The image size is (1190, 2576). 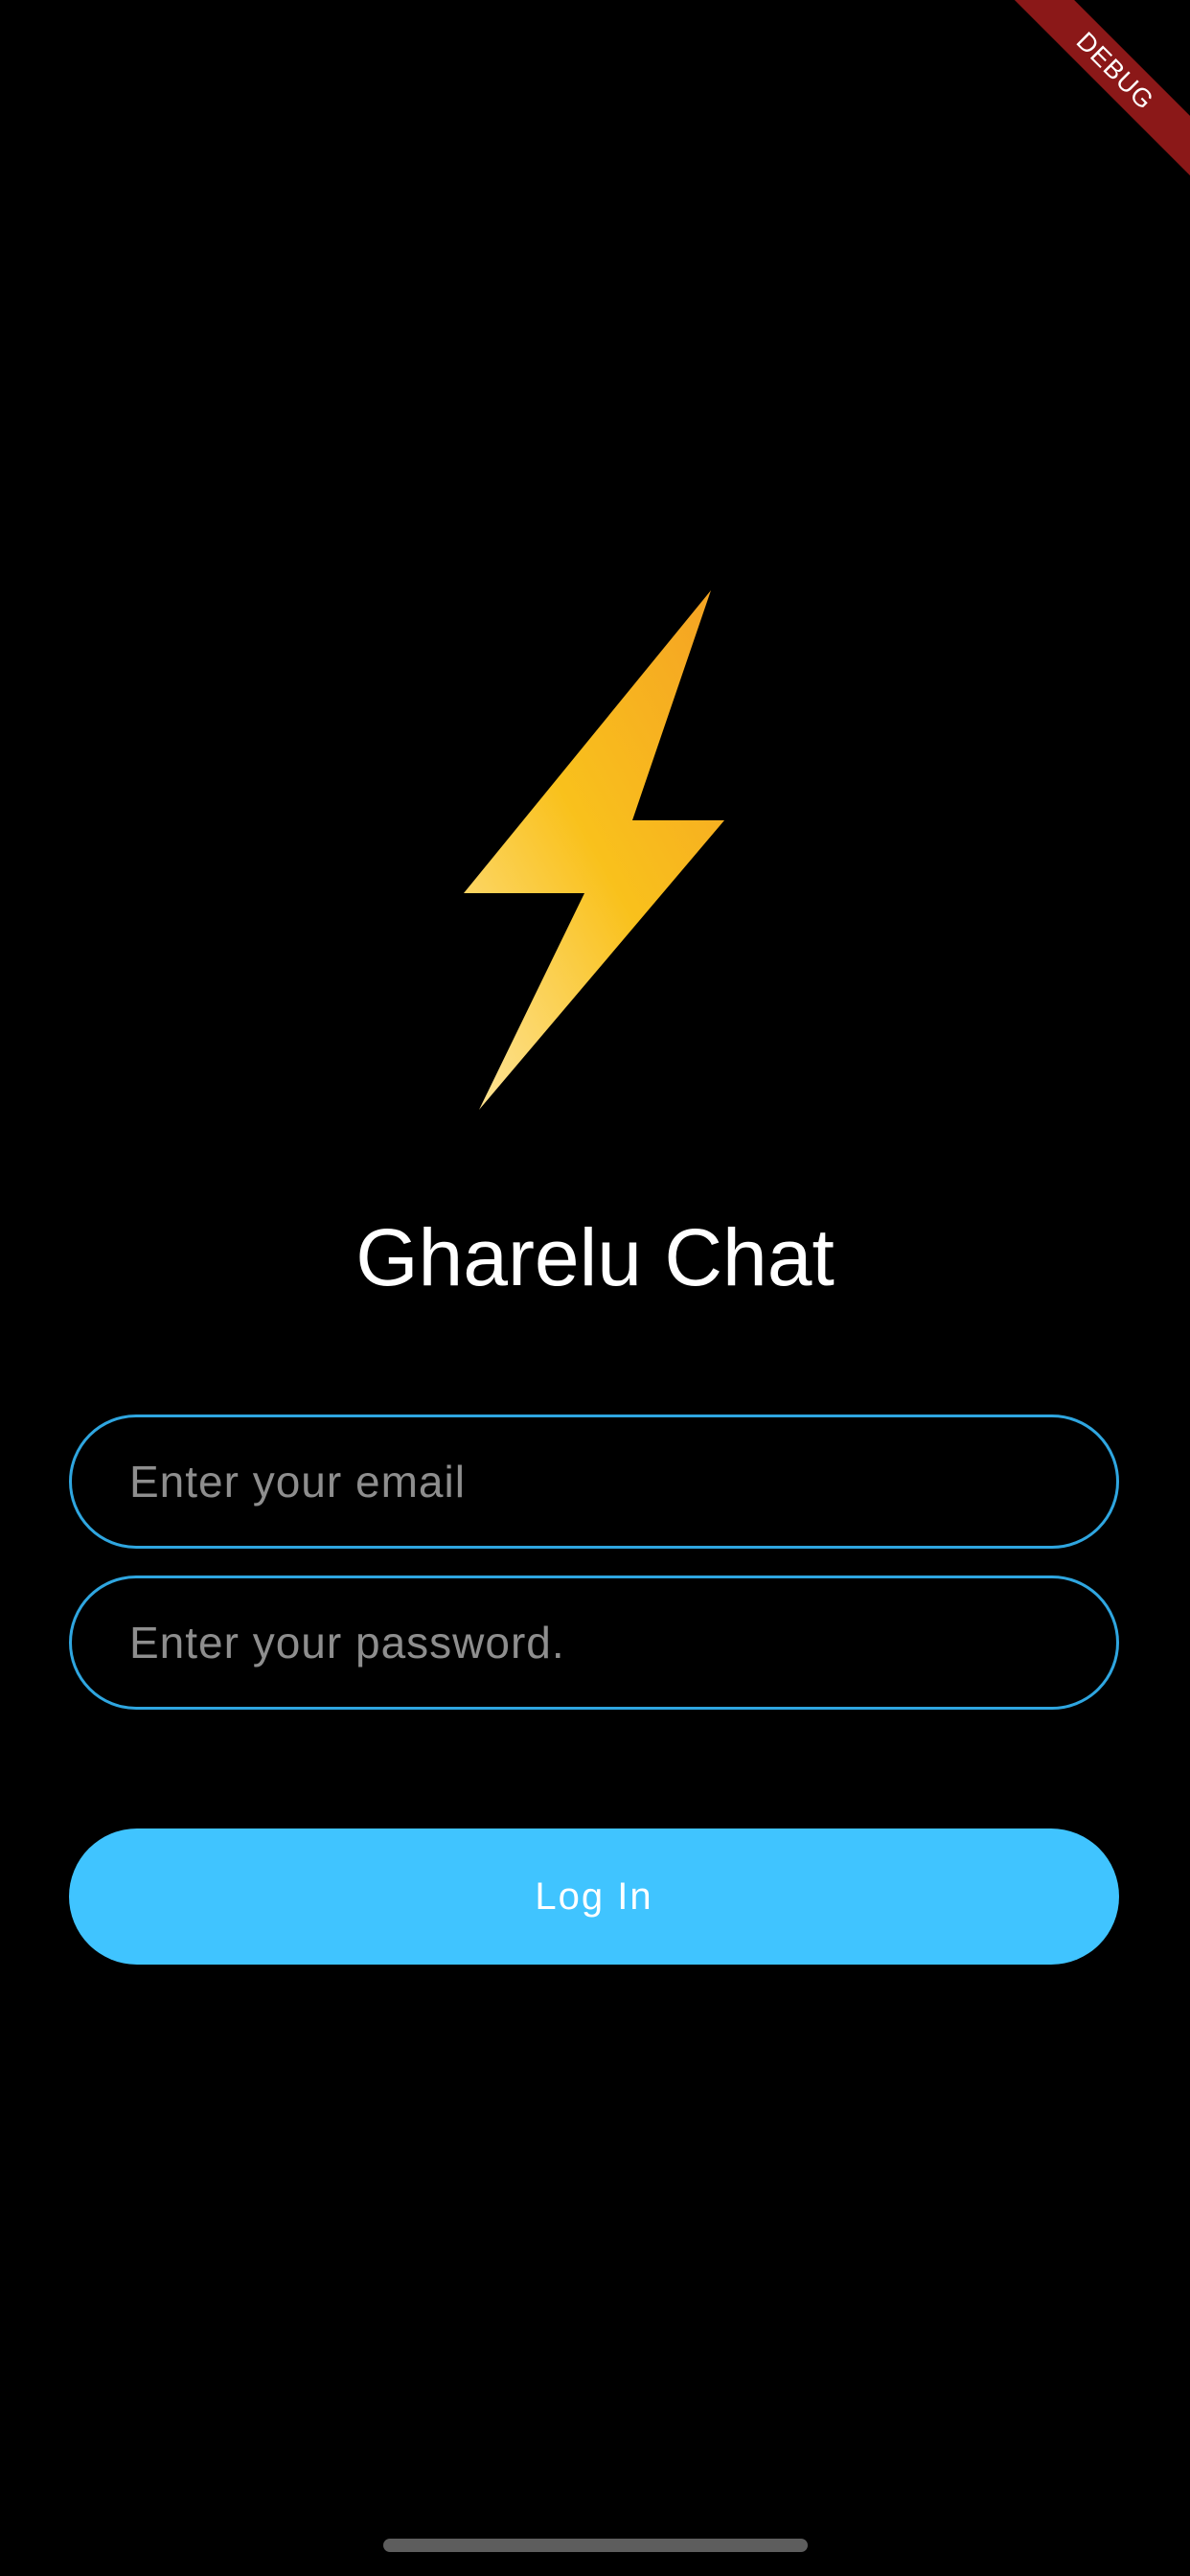 I want to click on email-field, so click(x=594, y=1481).